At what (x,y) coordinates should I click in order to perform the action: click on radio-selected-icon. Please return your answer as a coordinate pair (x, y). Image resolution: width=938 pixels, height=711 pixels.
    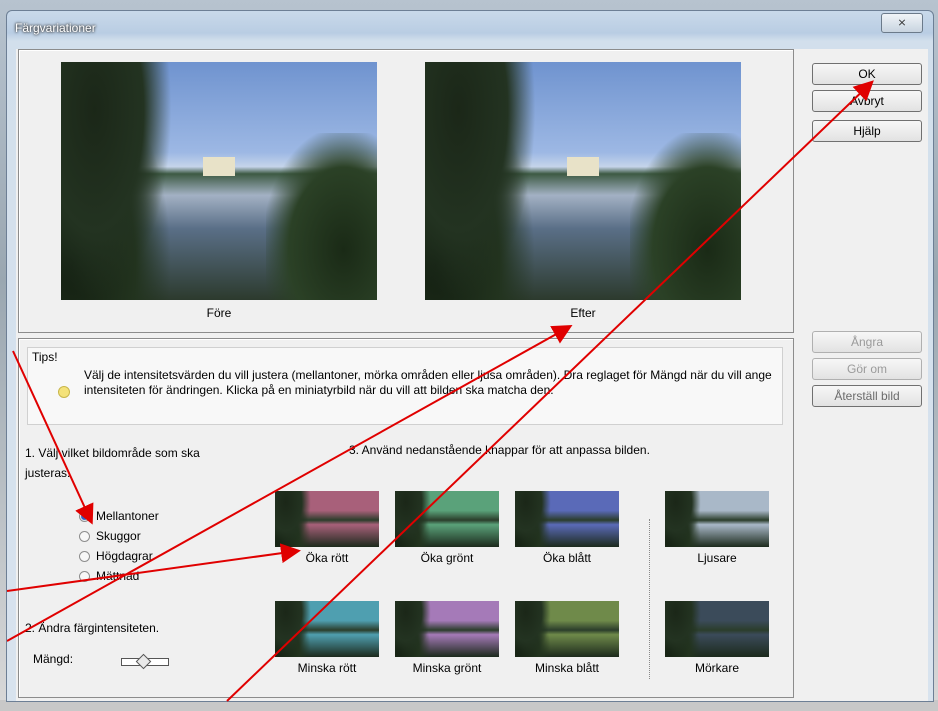
    Looking at the image, I should click on (84, 516).